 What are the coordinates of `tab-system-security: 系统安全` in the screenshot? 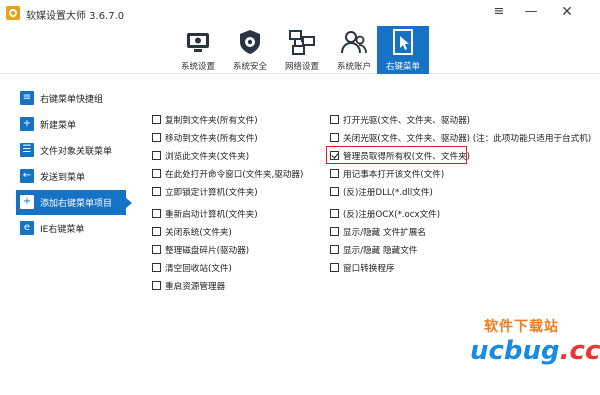 It's located at (250, 50).